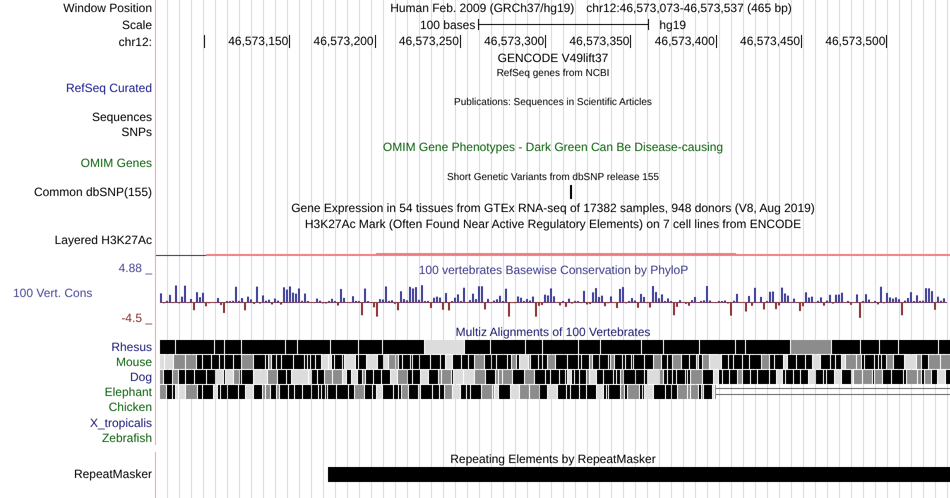  Describe the element at coordinates (136, 318) in the screenshot. I see `axis-min-label: -4.5 _` at that location.